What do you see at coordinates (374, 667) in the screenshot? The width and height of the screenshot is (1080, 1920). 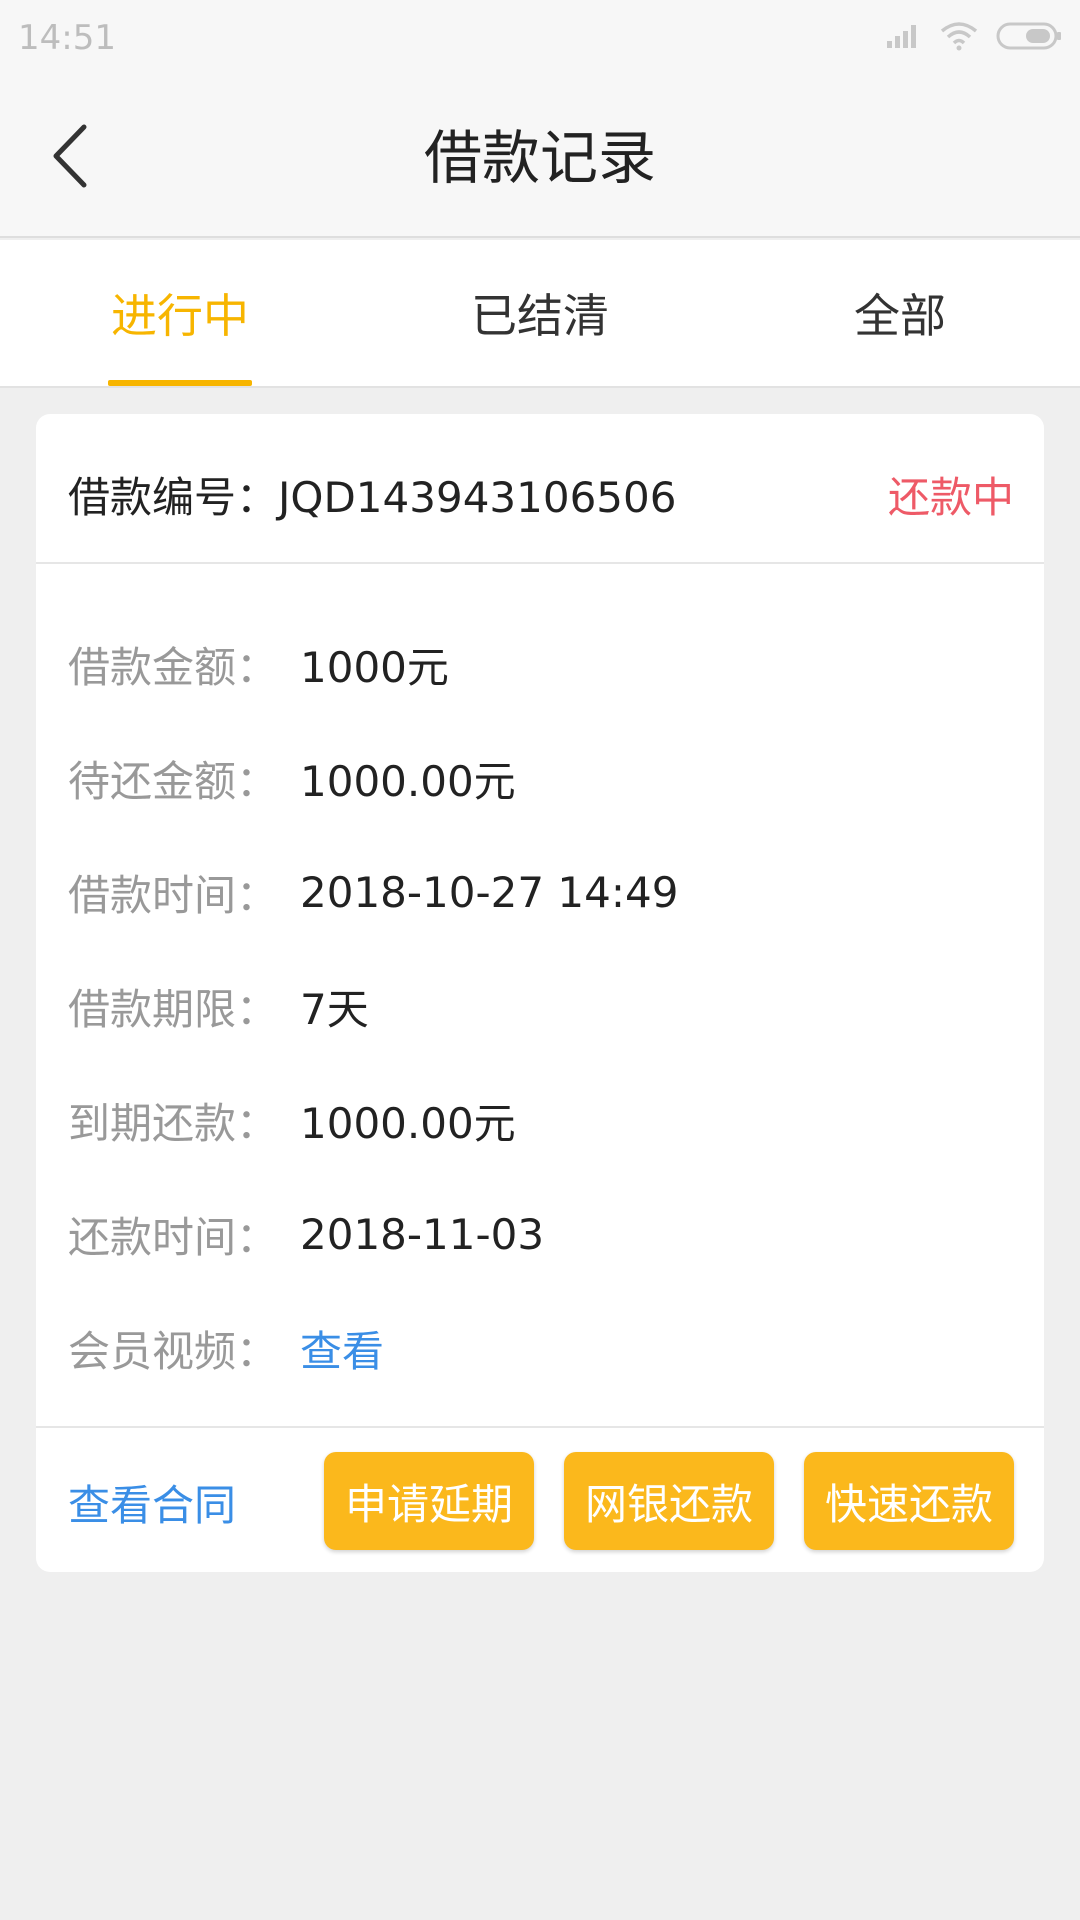 I see `detail-value: 1000元` at bounding box center [374, 667].